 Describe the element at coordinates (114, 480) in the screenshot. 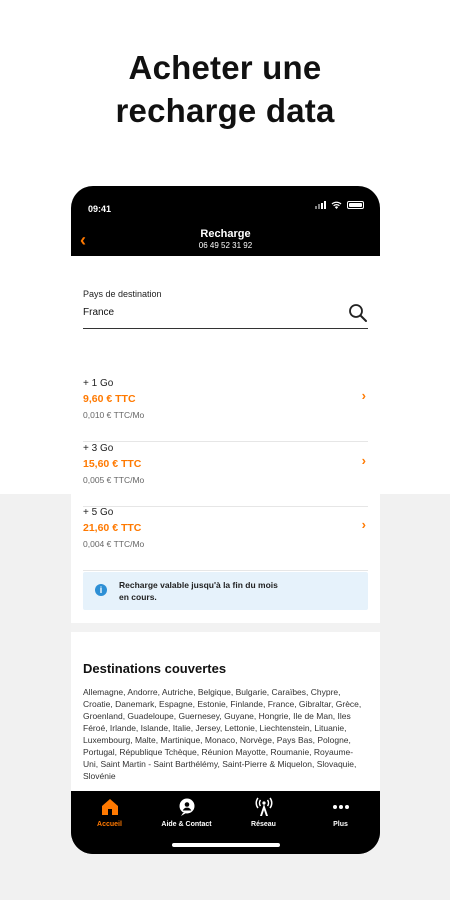

I see `offer-unit-price: 0,005 € TTC/Mo` at that location.